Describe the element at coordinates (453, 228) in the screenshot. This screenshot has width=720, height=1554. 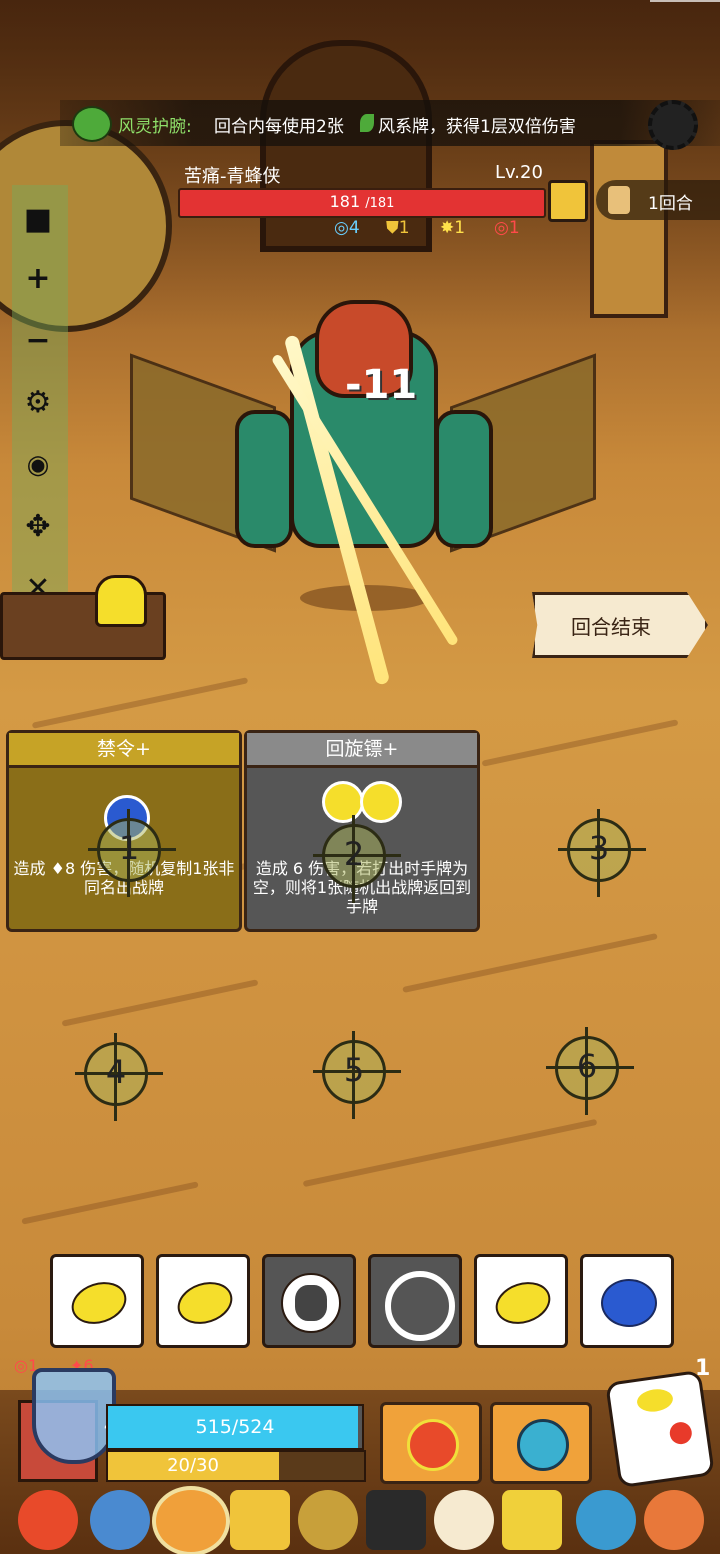
I see `status-burst: ✸1` at that location.